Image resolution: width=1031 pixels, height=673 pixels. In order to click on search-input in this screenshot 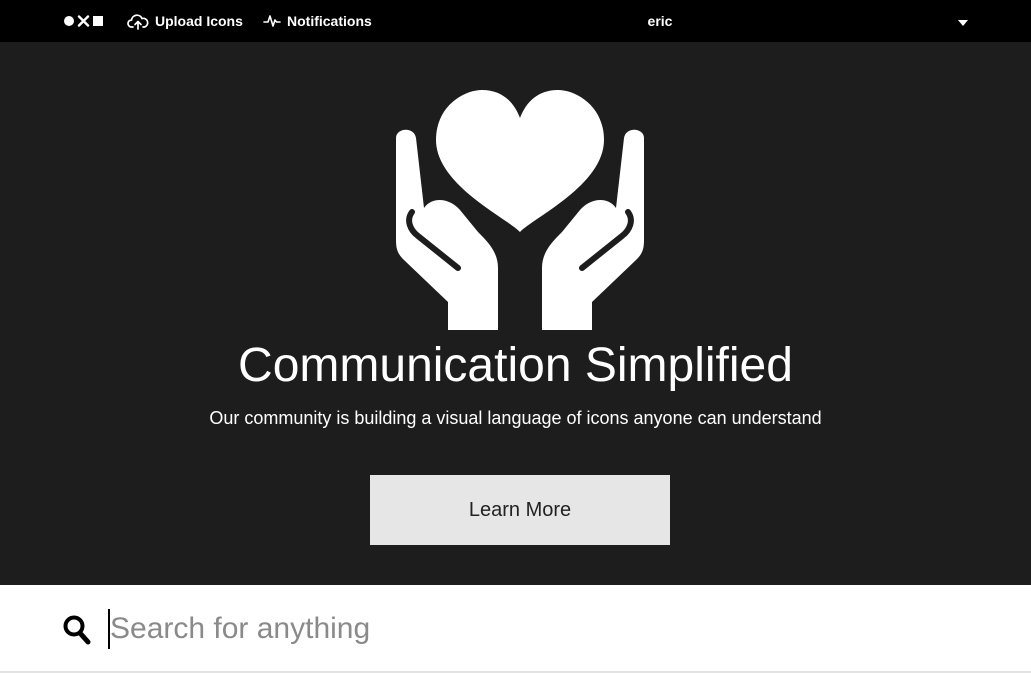, I will do `click(549, 629)`.